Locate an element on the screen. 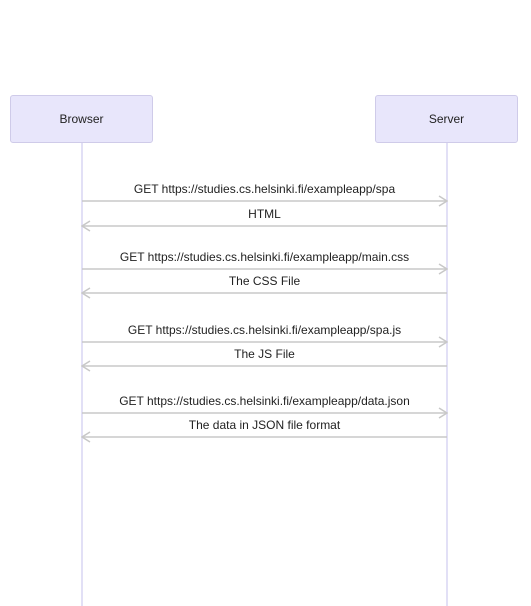 The width and height of the screenshot is (531, 606). message-label: HTML is located at coordinates (264, 214).